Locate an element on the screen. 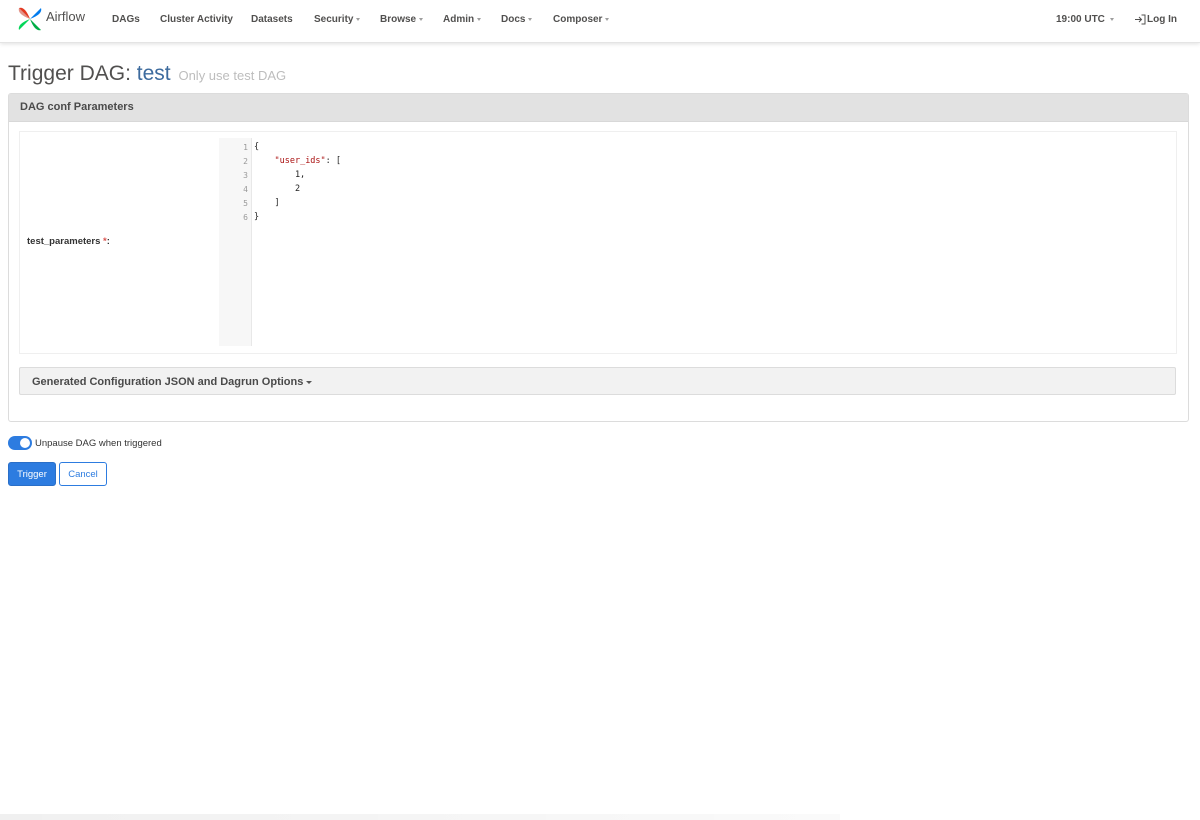  dag-id-link: test is located at coordinates (154, 73).